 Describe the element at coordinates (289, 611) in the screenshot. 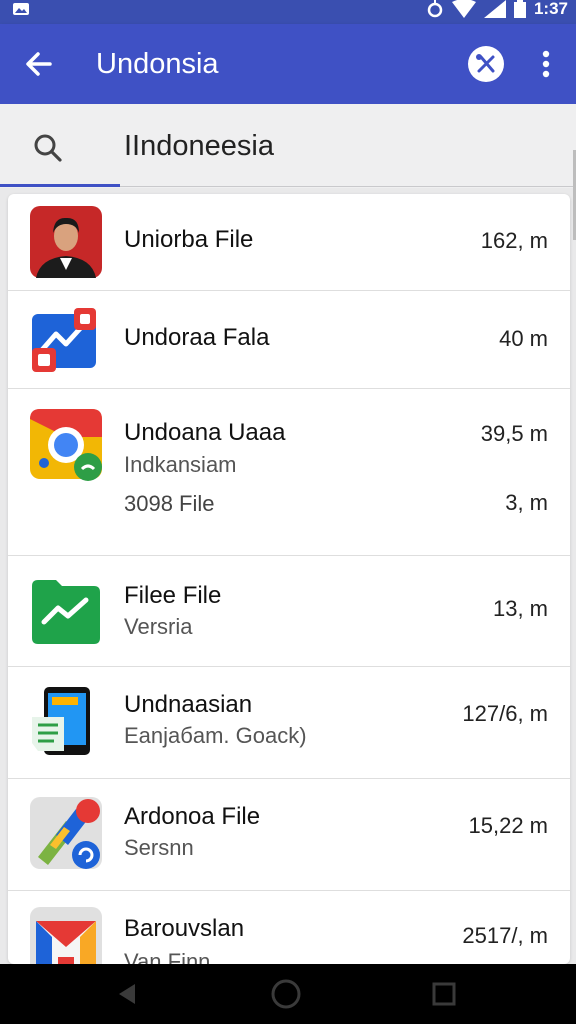

I see `list-item: Filee File Versria 13, m` at that location.